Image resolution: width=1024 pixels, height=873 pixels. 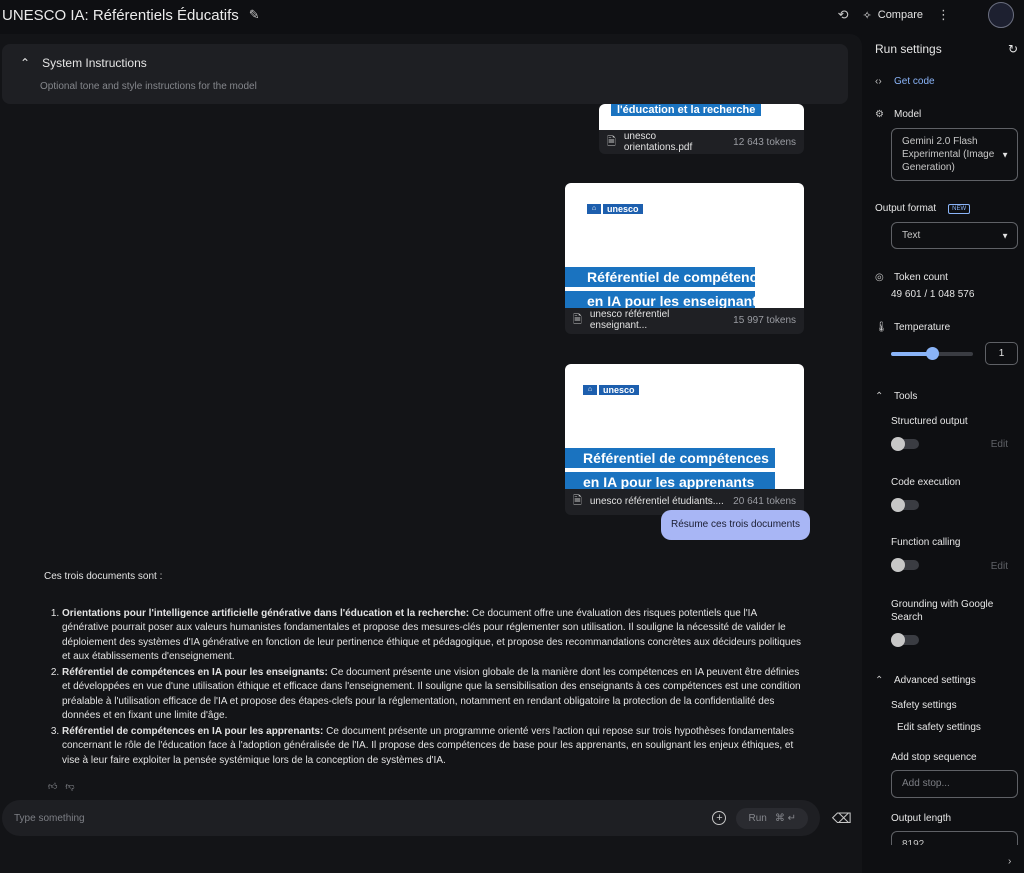 I want to click on tools-section-toggle: ⌃ Tools, so click(x=896, y=396).